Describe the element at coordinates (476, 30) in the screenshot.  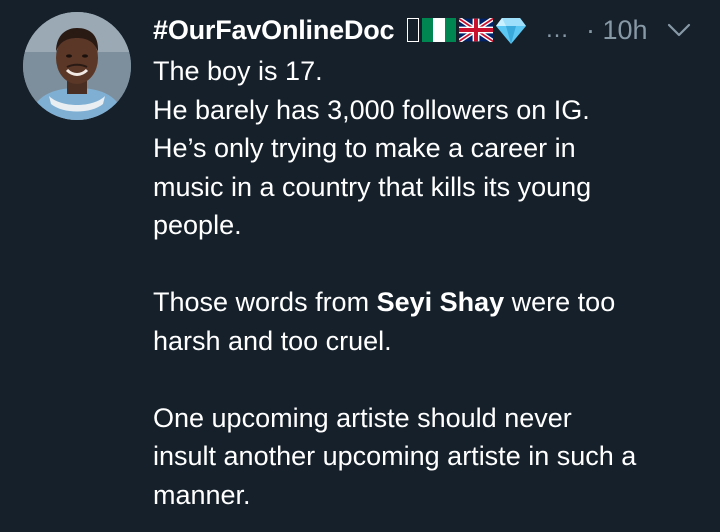
I see `uk-flag-icon` at that location.